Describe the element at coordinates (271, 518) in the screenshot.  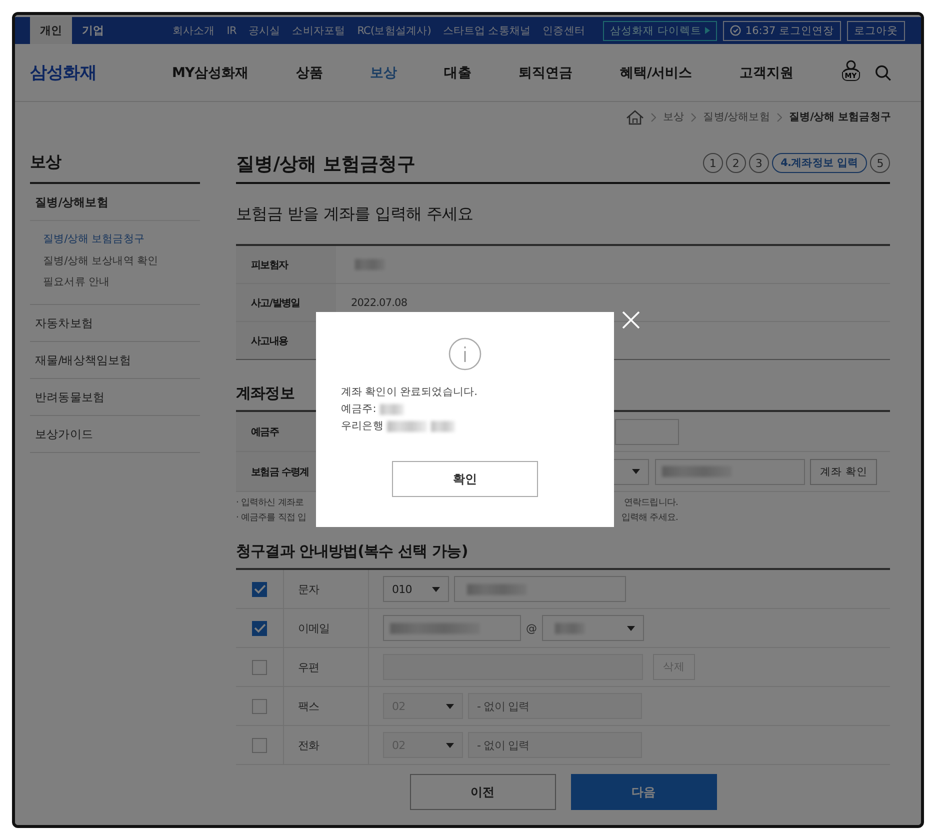
I see `note-text: · 예금주를 직접 입` at that location.